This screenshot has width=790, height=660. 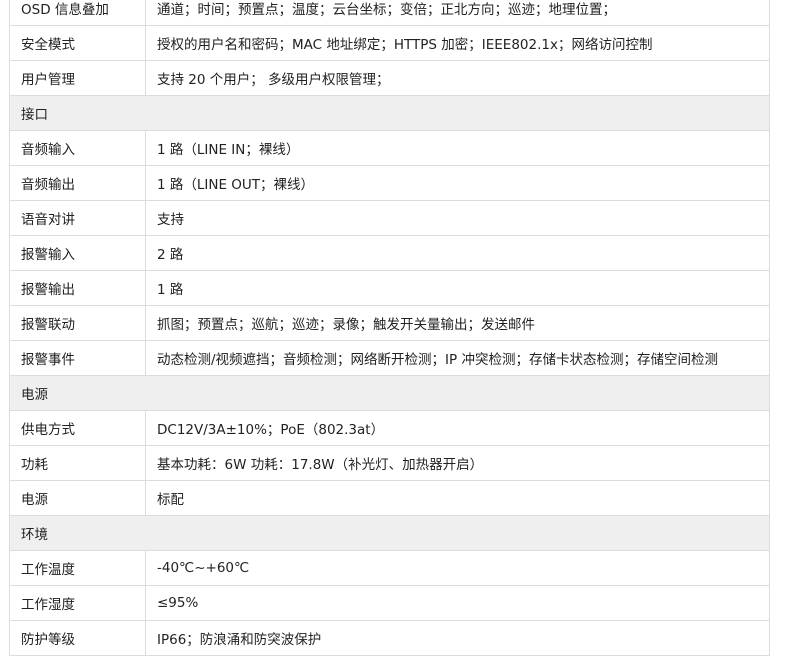 What do you see at coordinates (78, 183) in the screenshot?
I see `row-label: 音频输出` at bounding box center [78, 183].